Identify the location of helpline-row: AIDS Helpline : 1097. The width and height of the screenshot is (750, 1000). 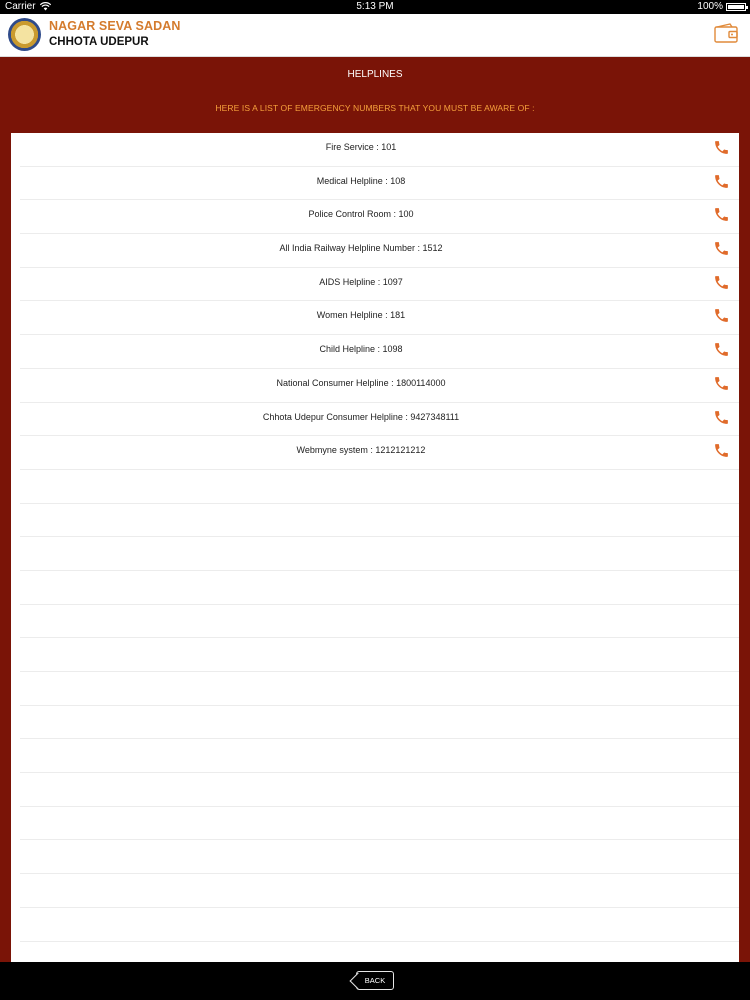
(379, 285).